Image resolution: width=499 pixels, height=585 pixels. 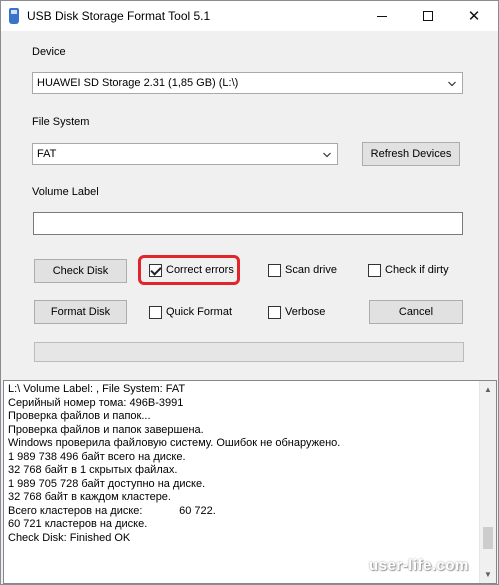 I want to click on close-icon: ✕, so click(x=474, y=16).